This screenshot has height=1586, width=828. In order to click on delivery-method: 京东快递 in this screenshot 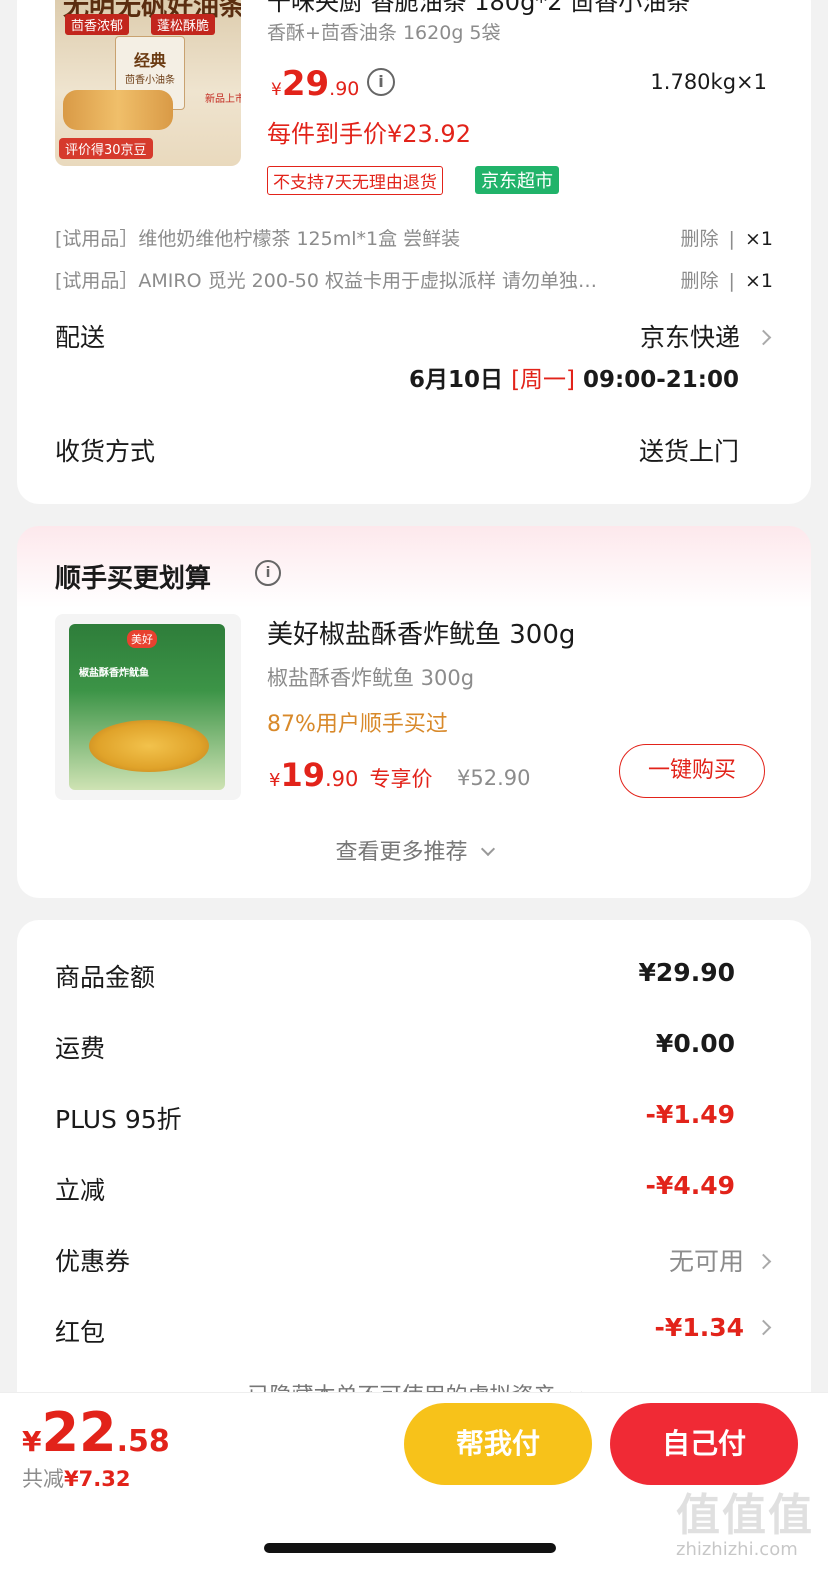, I will do `click(690, 337)`.